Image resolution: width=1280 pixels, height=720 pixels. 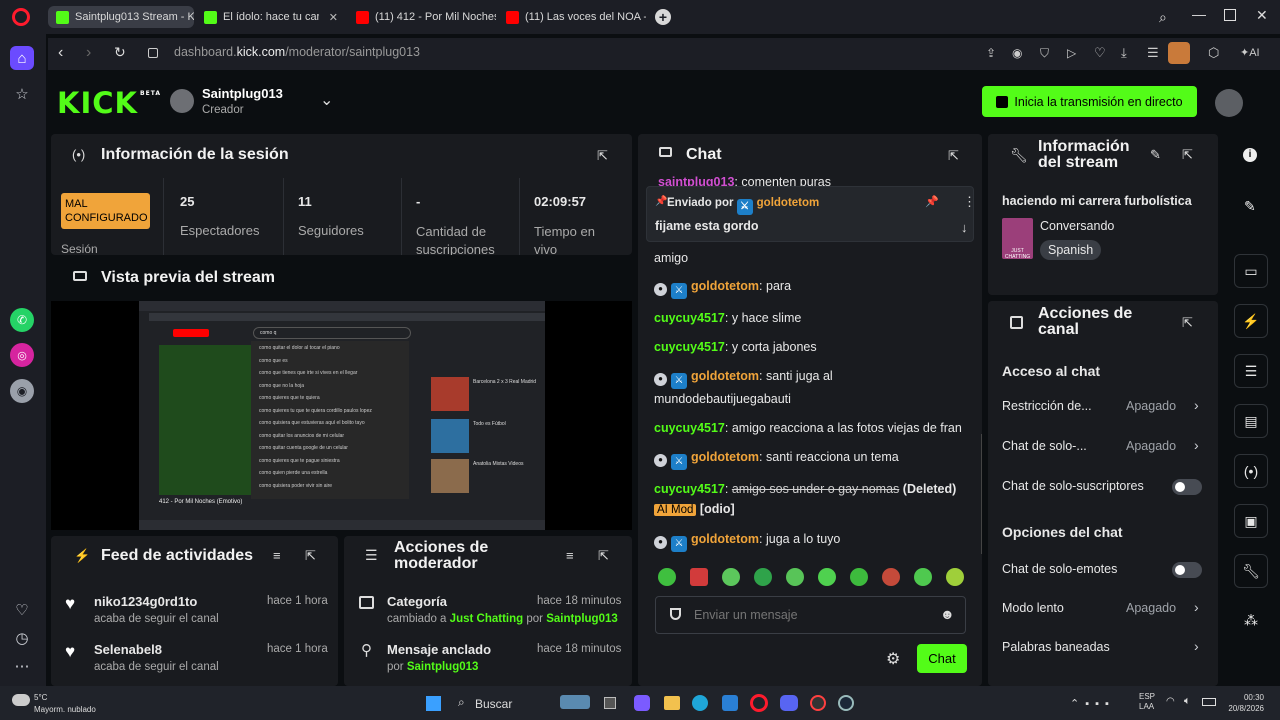 I want to click on ai-button: ✦AI, so click(x=1250, y=52).